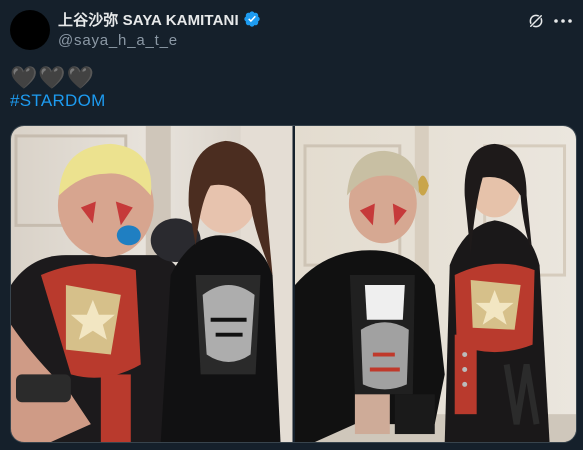  Describe the element at coordinates (290, 19) in the screenshot. I see `name-row: 上谷沙弥 SAYA KAMITANI` at that location.